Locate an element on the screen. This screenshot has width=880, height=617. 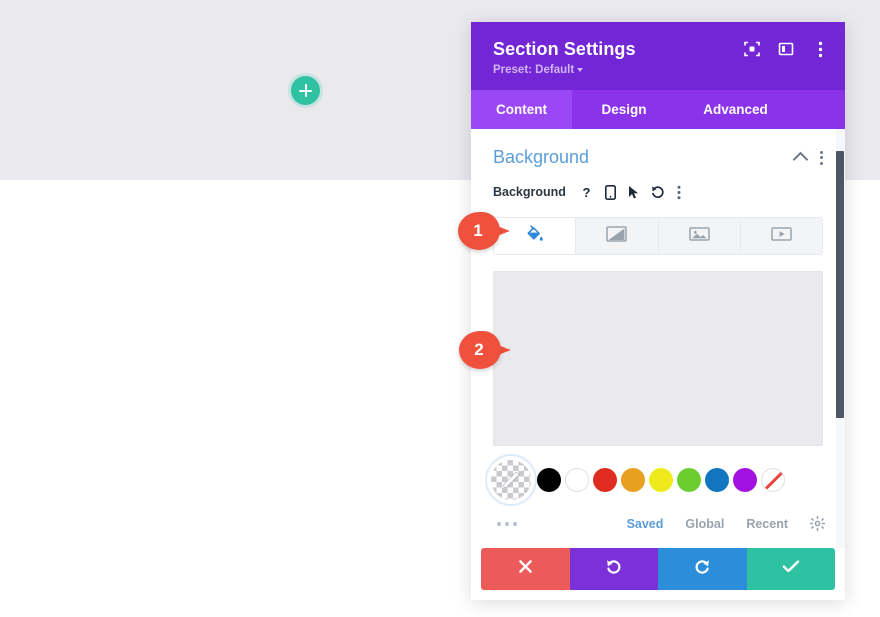
section-title: Background is located at coordinates (541, 157).